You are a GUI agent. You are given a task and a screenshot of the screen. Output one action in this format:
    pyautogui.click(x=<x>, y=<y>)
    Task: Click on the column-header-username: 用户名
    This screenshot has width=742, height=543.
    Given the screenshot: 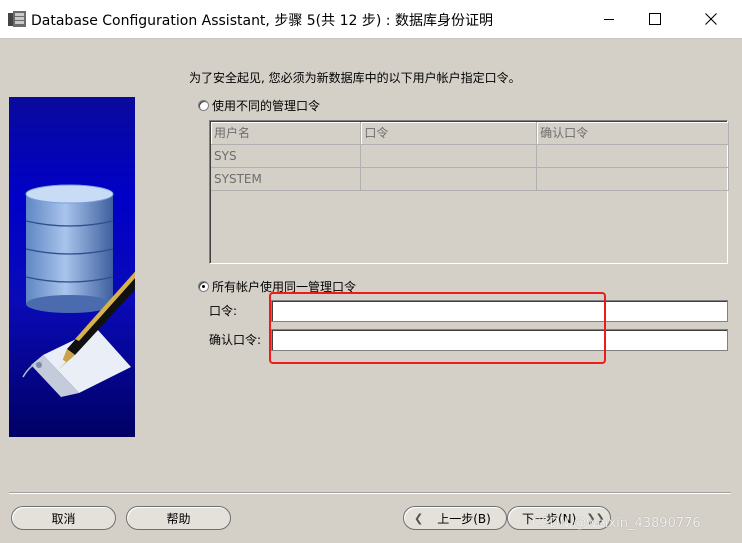 What is the action you would take?
    pyautogui.click(x=286, y=133)
    